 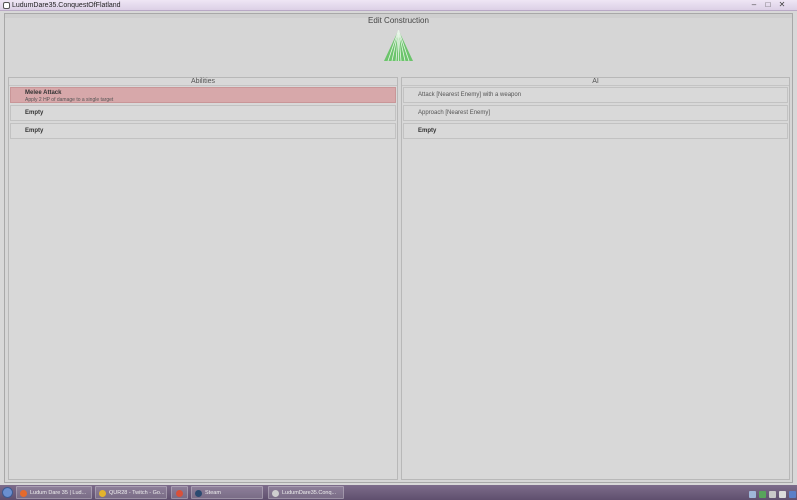 I want to click on window-titlebar: LudumDare35.ConquestOfFlatland – □ ✕, so click(x=398, y=5).